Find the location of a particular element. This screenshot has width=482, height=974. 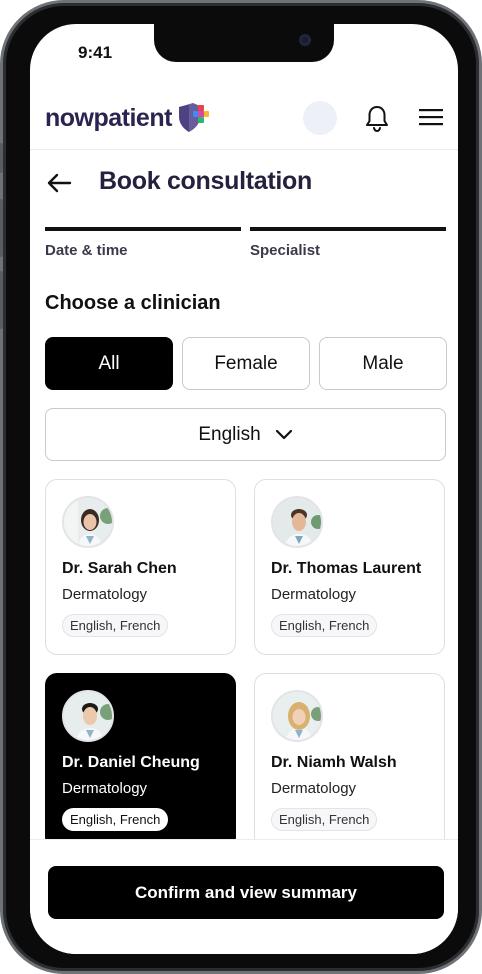

user-avatar is located at coordinates (320, 118).